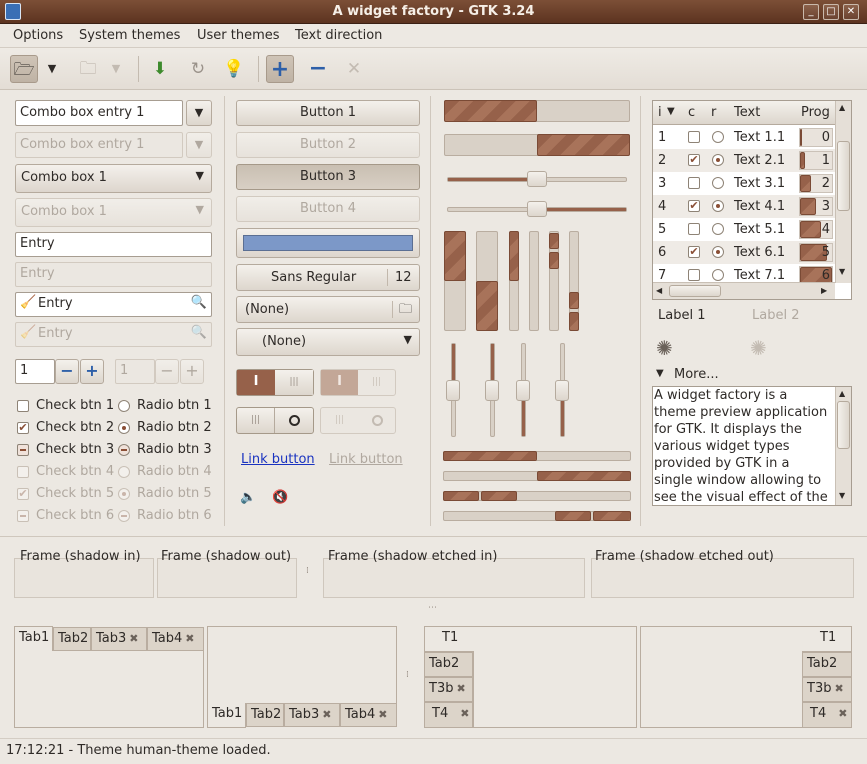 The width and height of the screenshot is (867, 764). I want to click on tab-right-3: T3b ✖, so click(827, 689).